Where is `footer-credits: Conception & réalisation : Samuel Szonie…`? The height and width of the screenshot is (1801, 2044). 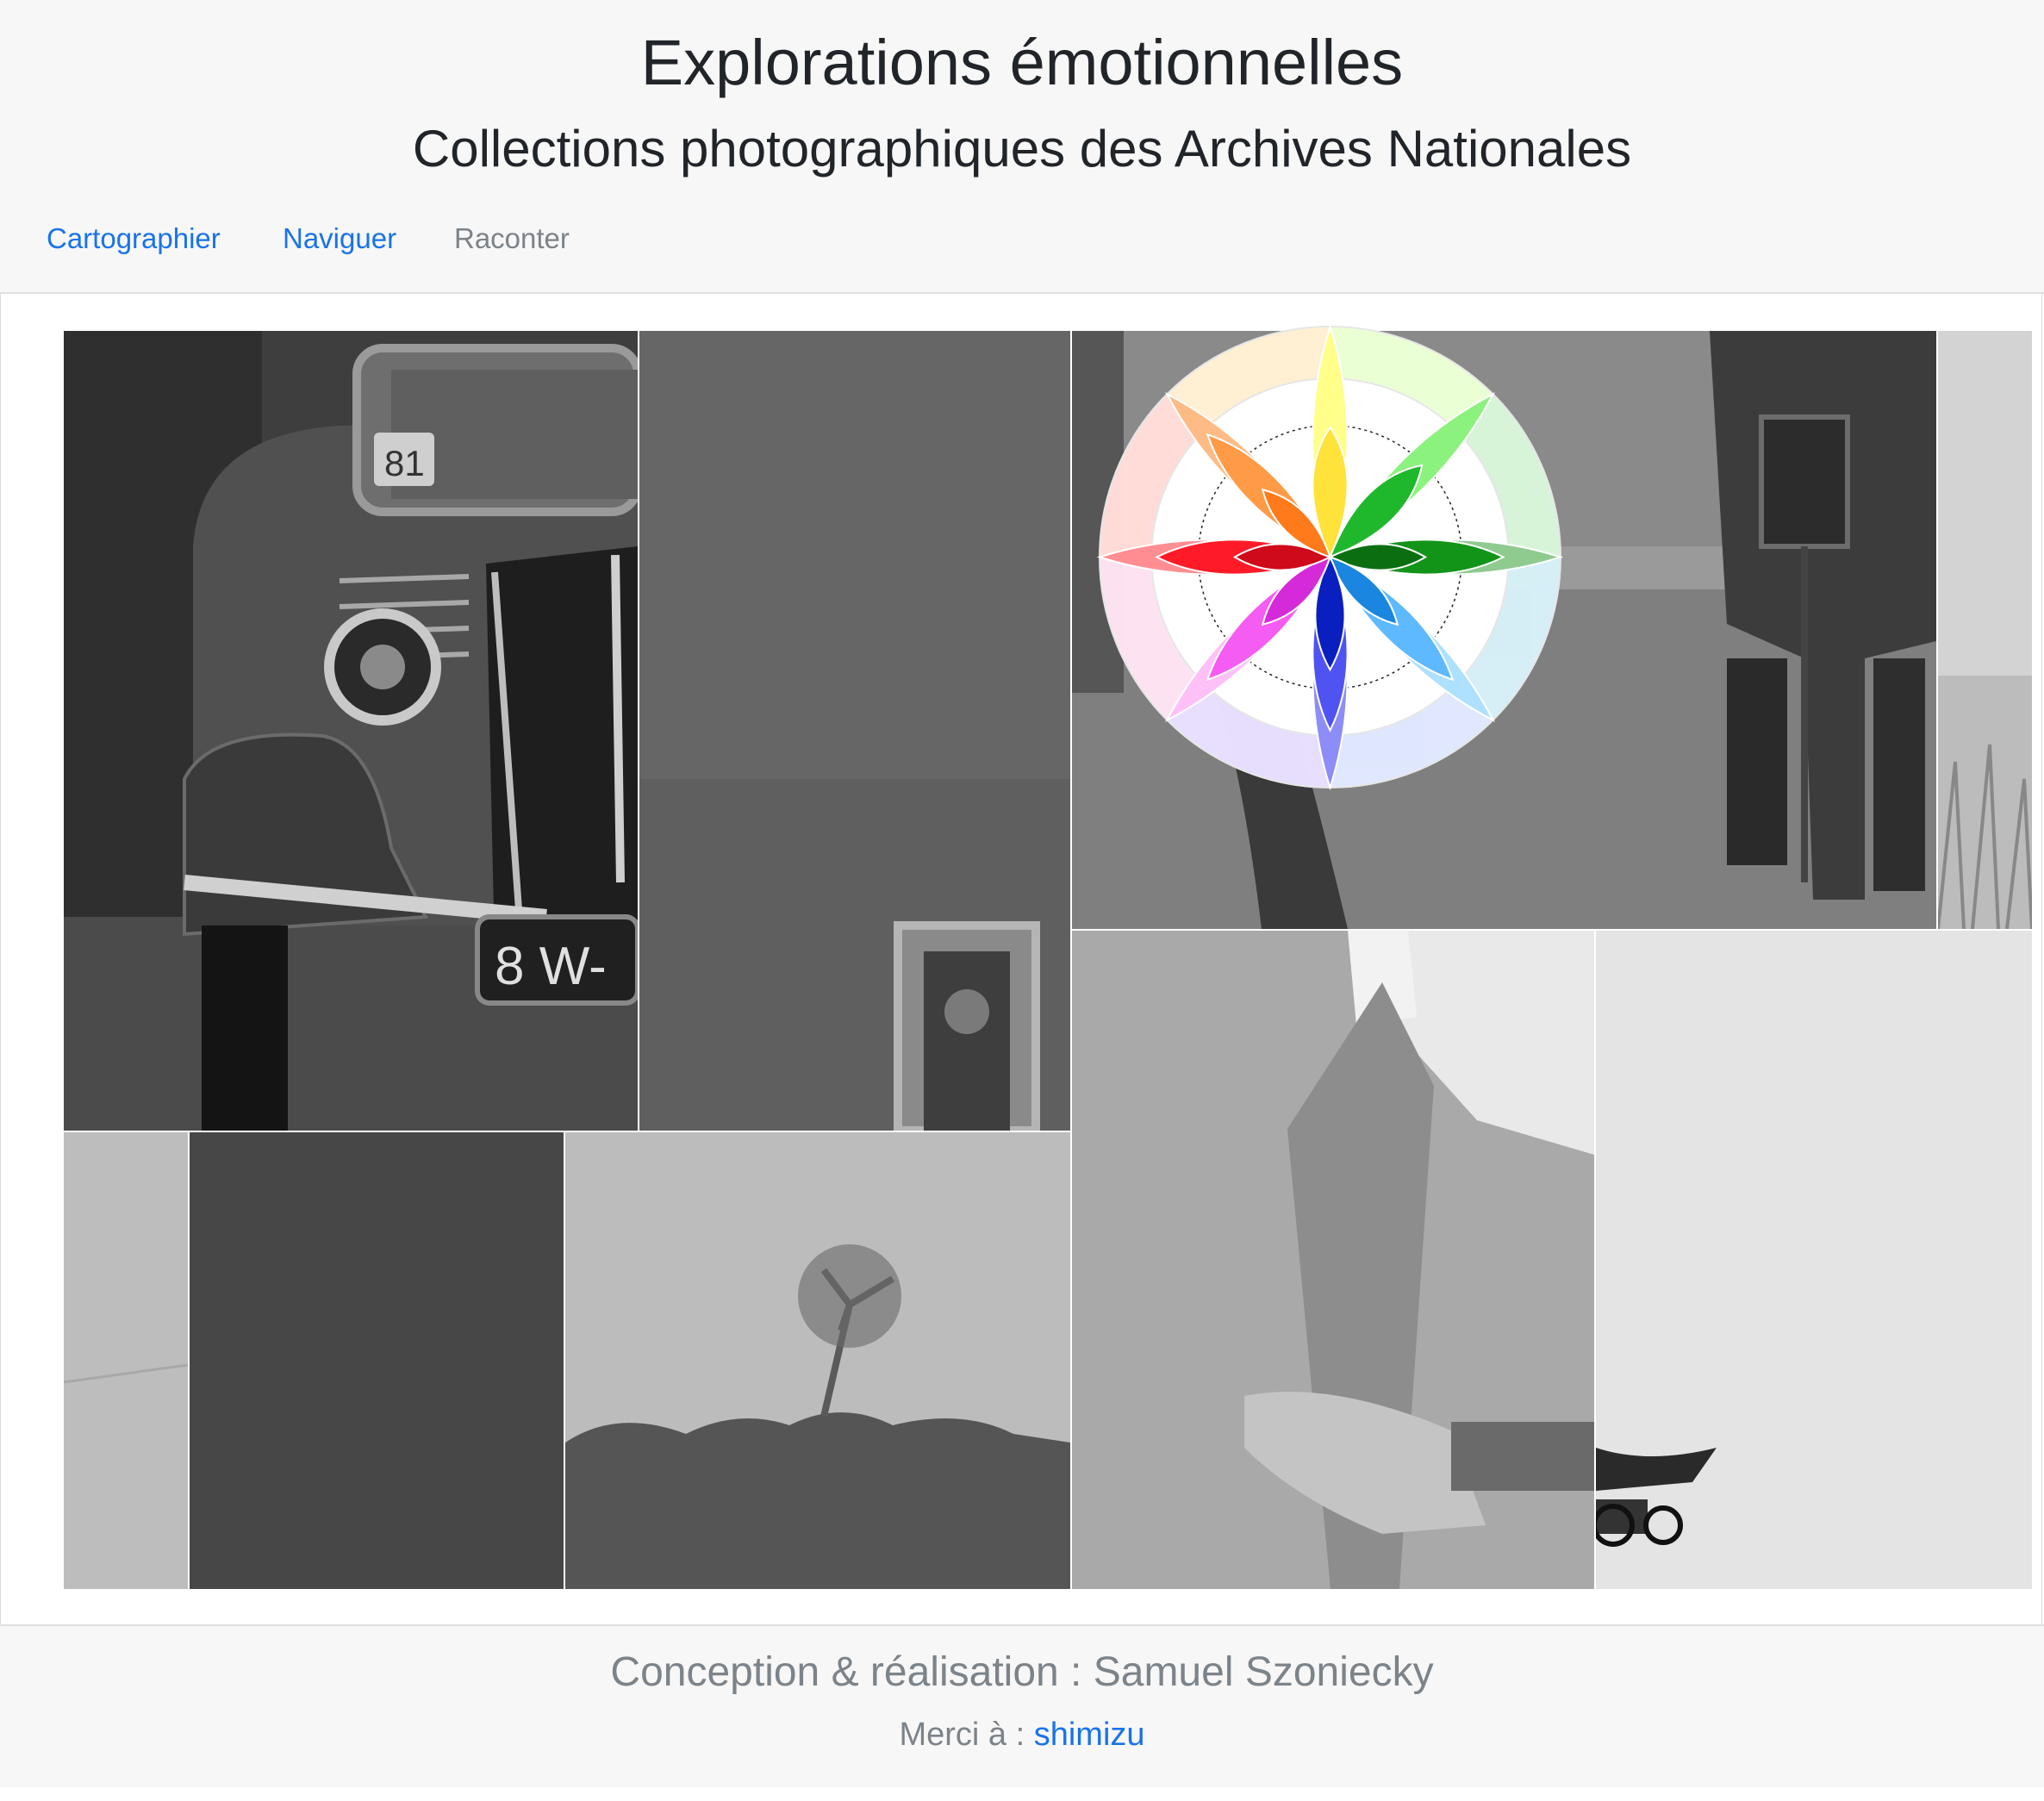
footer-credits: Conception & réalisation : Samuel Szonie… is located at coordinates (1022, 1672).